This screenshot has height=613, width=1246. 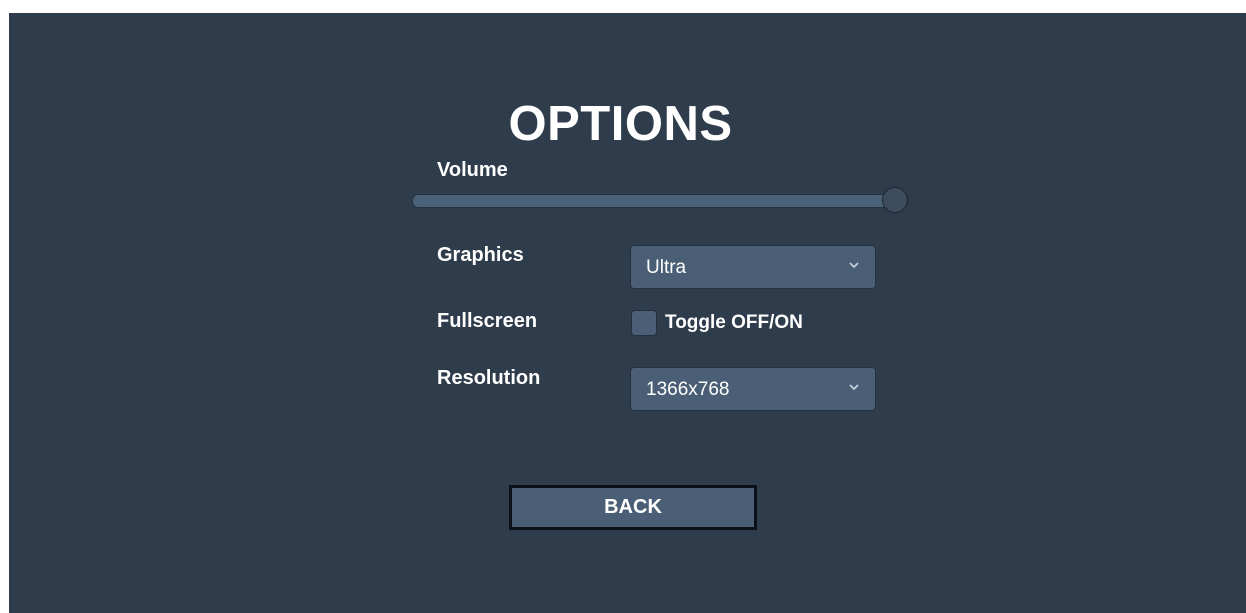 I want to click on volume-slider-fill, so click(x=654, y=201).